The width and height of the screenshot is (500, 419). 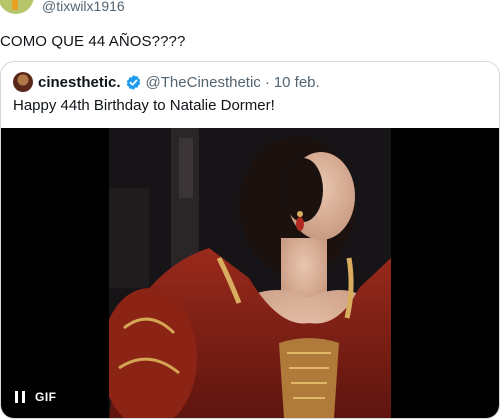 What do you see at coordinates (20, 397) in the screenshot?
I see `pause-icon` at bounding box center [20, 397].